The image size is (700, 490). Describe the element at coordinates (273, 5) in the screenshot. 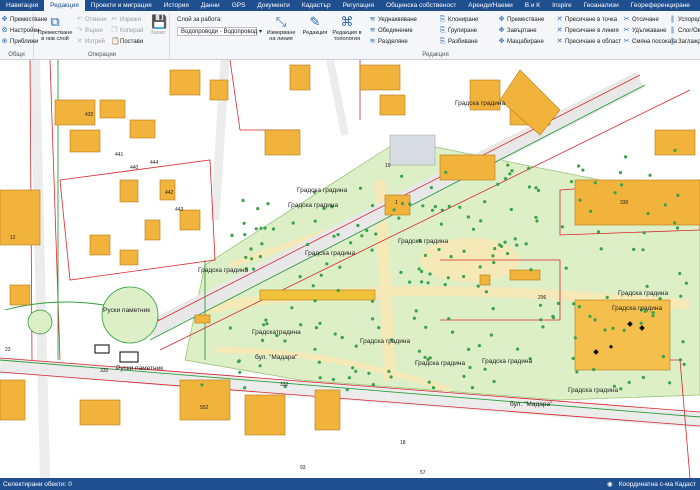

I see `tab-6: Документи` at that location.